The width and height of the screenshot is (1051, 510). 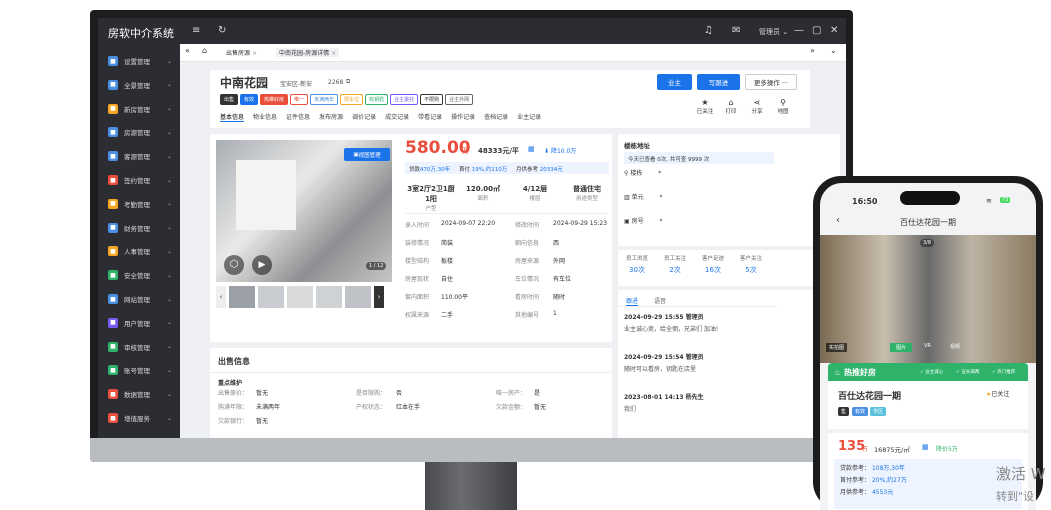 I want to click on detail-nav-item: 查档记录, so click(x=496, y=117).